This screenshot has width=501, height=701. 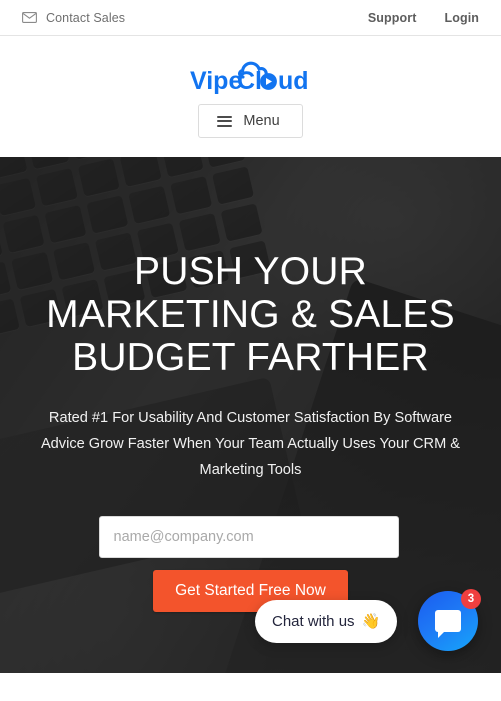 What do you see at coordinates (29, 17) in the screenshot?
I see `envelope-icon` at bounding box center [29, 17].